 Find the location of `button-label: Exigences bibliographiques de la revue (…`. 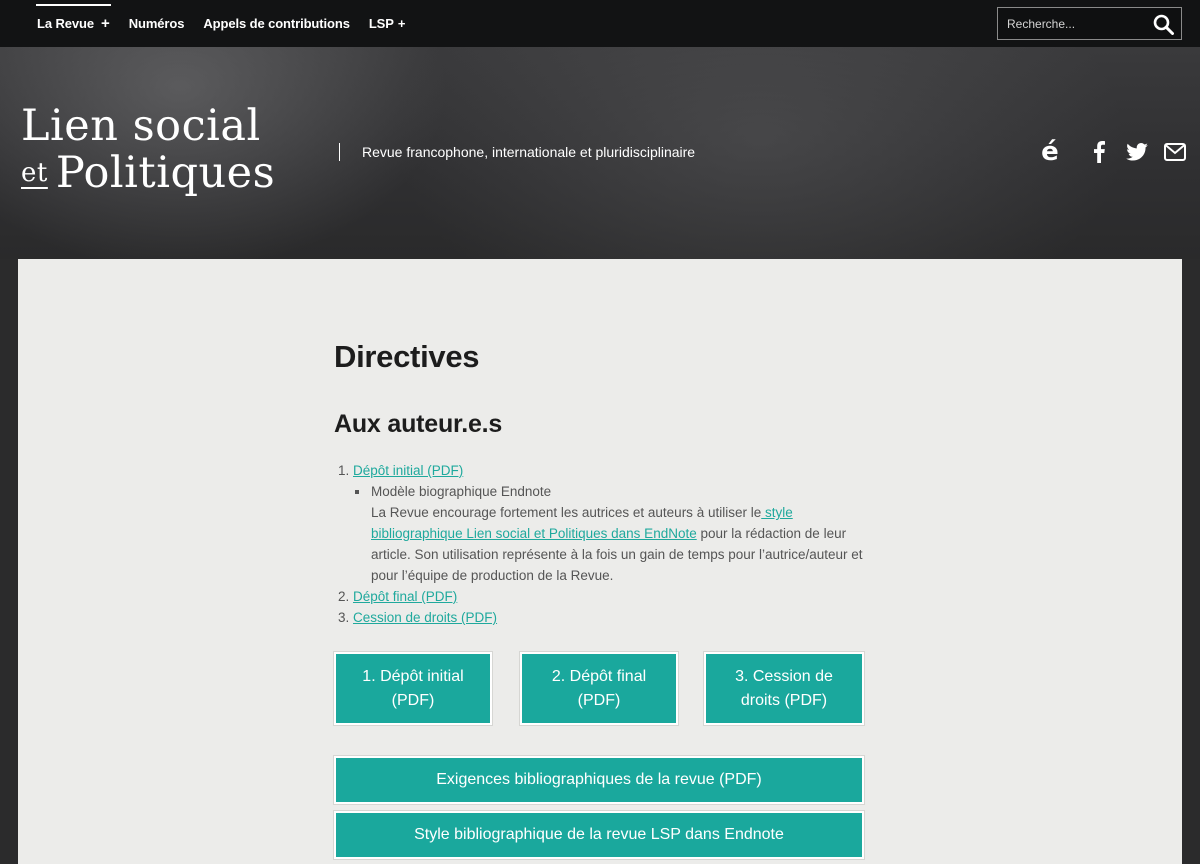

button-label: Exigences bibliographiques de la revue (… is located at coordinates (599, 779).